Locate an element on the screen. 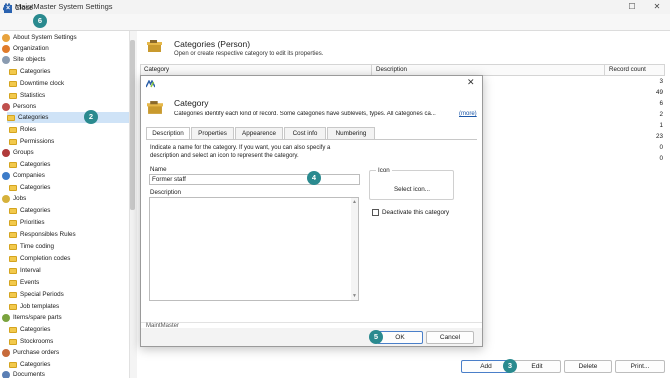  delete-button: Delete is located at coordinates (588, 366).